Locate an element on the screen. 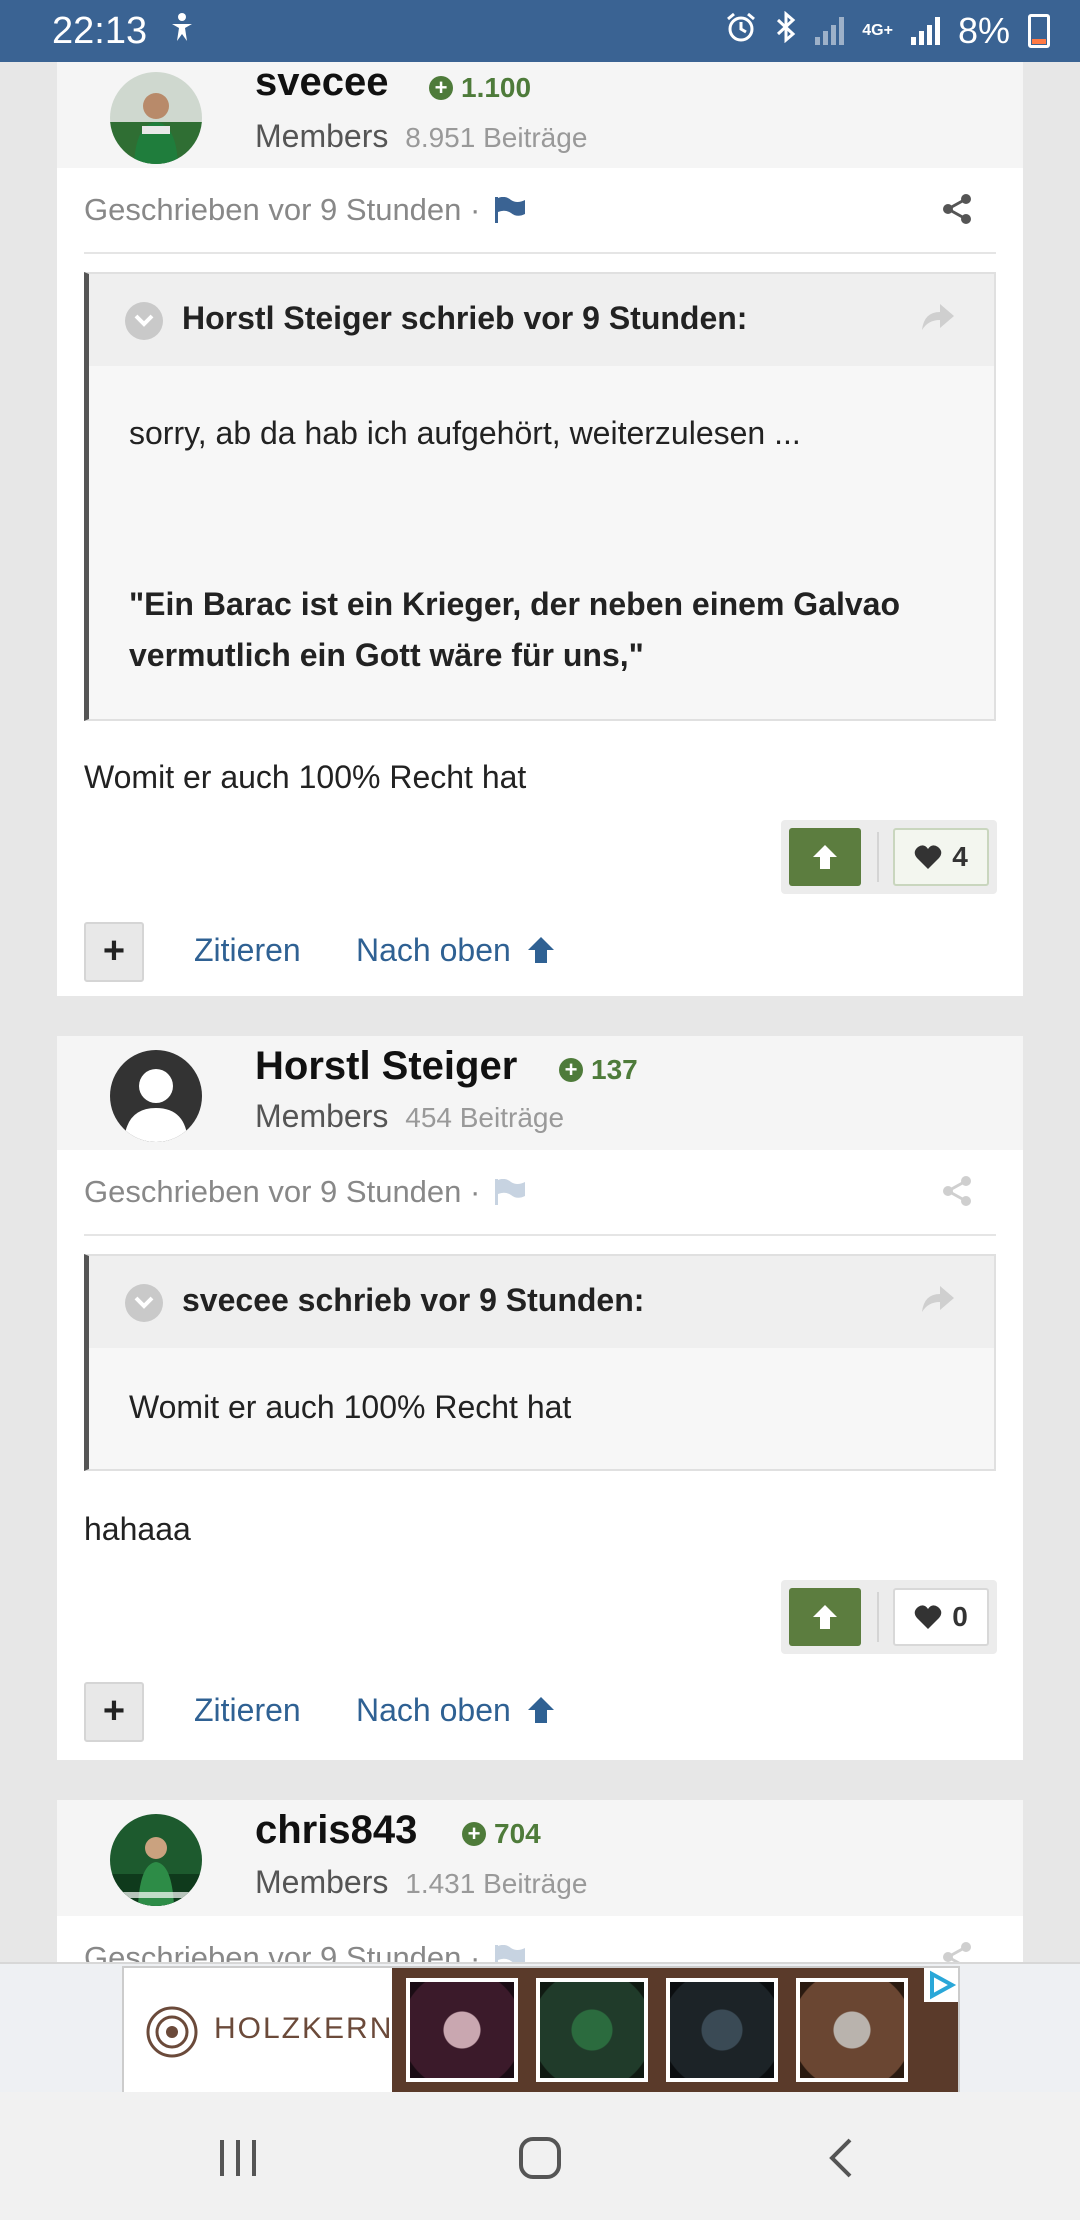  ad-choices-icon is located at coordinates (941, 1985).